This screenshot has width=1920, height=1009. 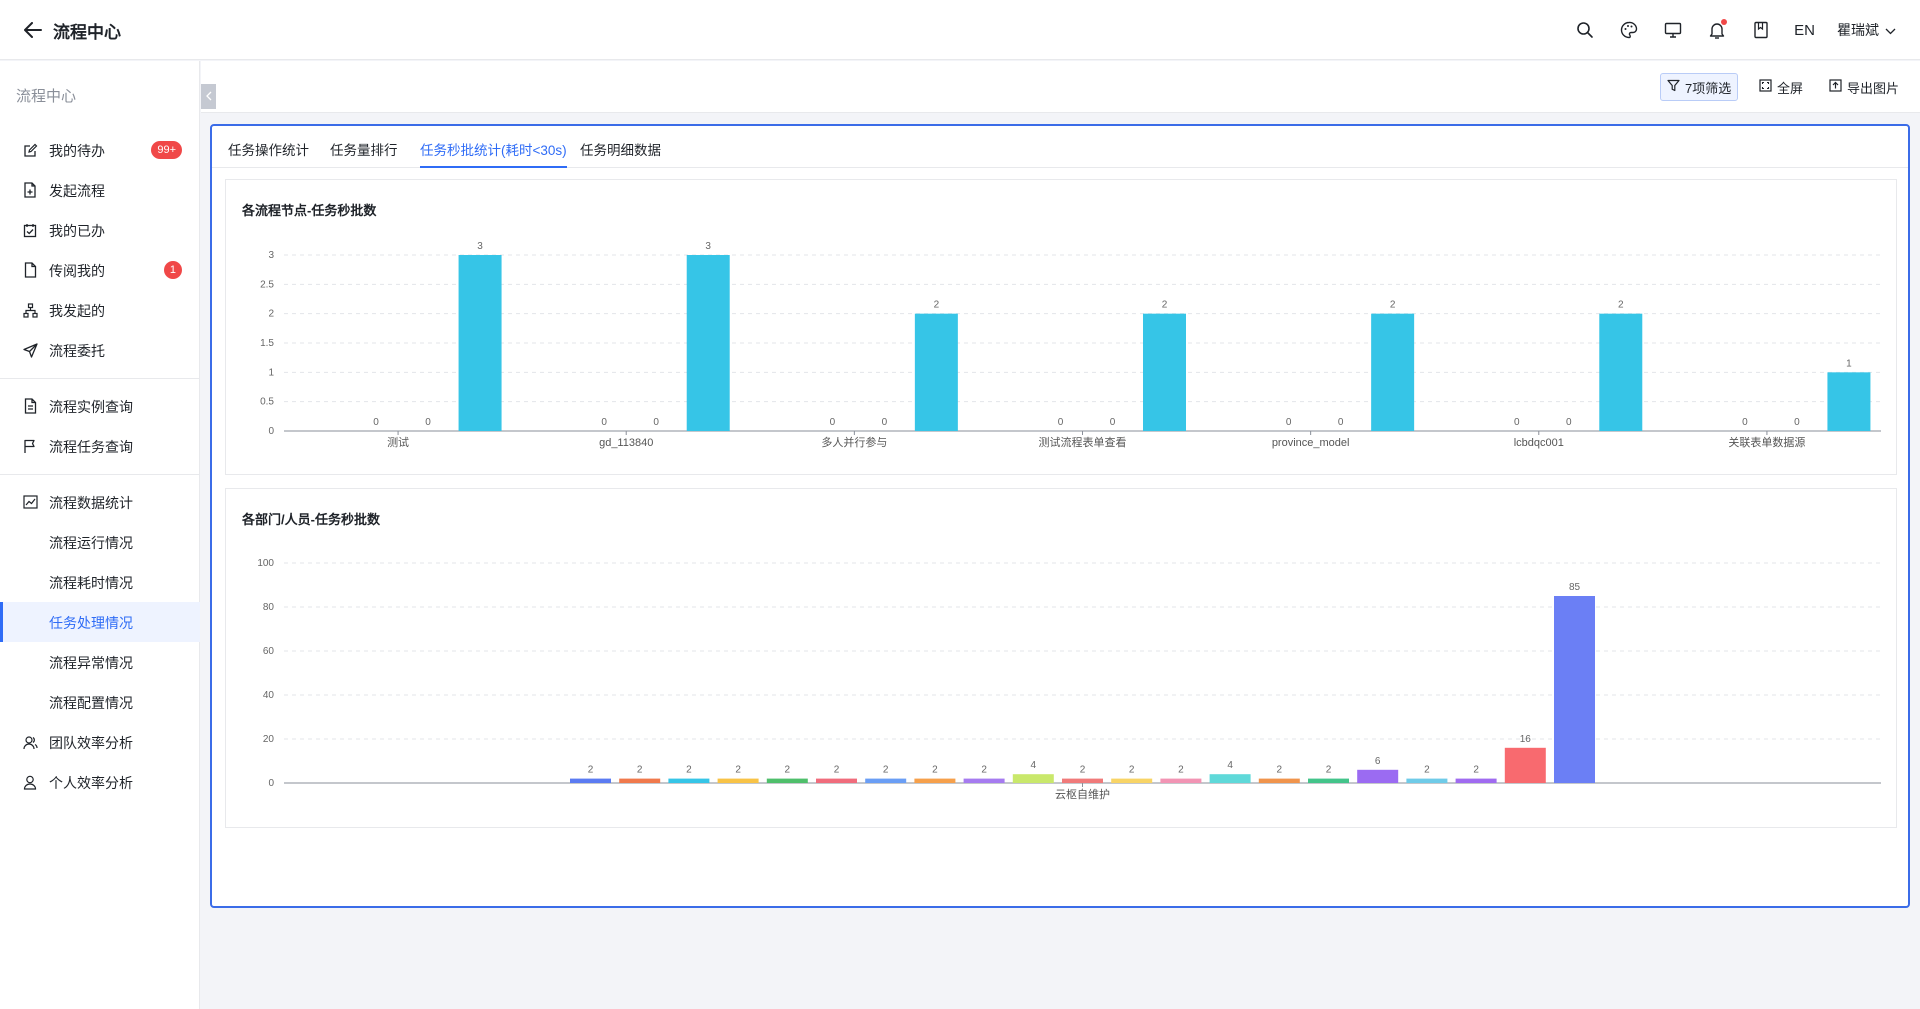 I want to click on calendar-check-icon, so click(x=30, y=230).